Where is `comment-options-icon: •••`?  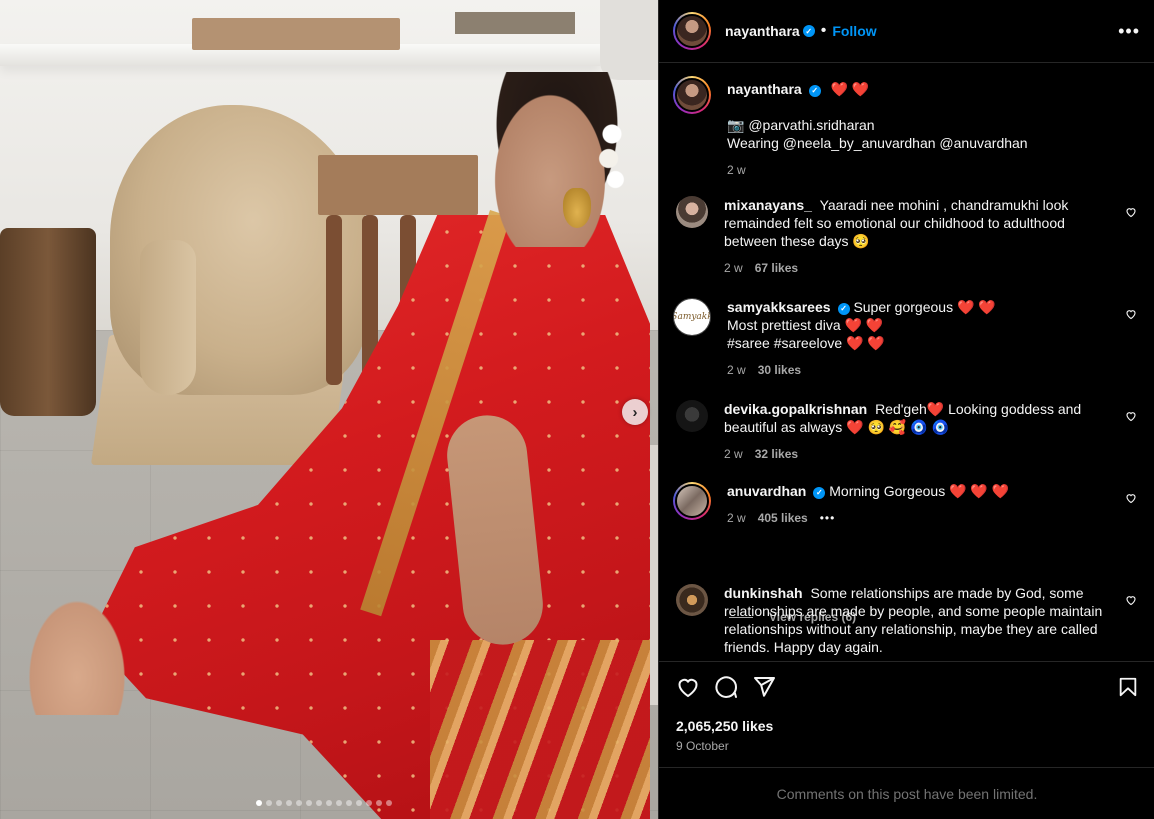 comment-options-icon: ••• is located at coordinates (828, 518).